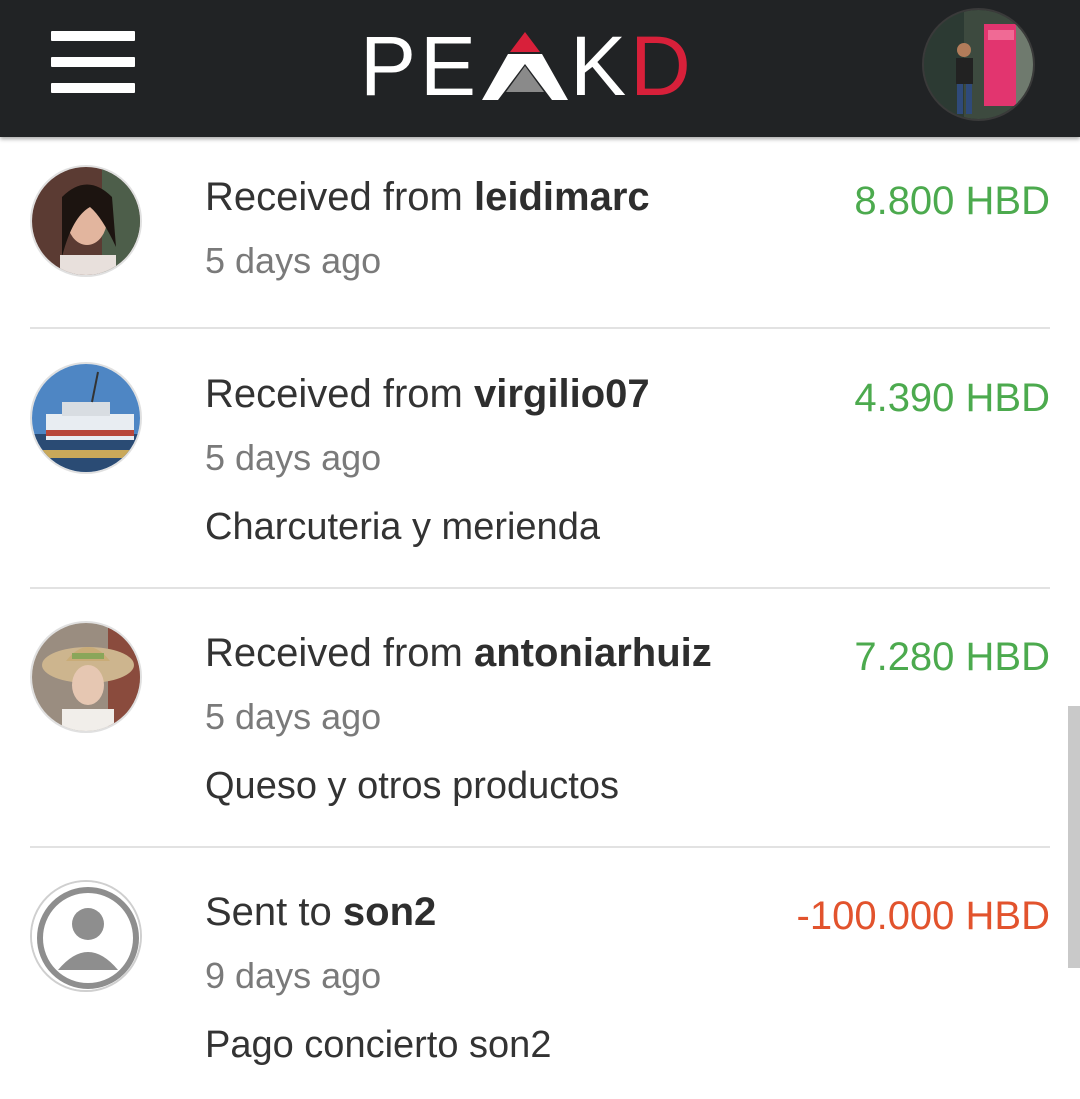  Describe the element at coordinates (593, 653) in the screenshot. I see `transaction-user-link: antoniarhuiz` at that location.